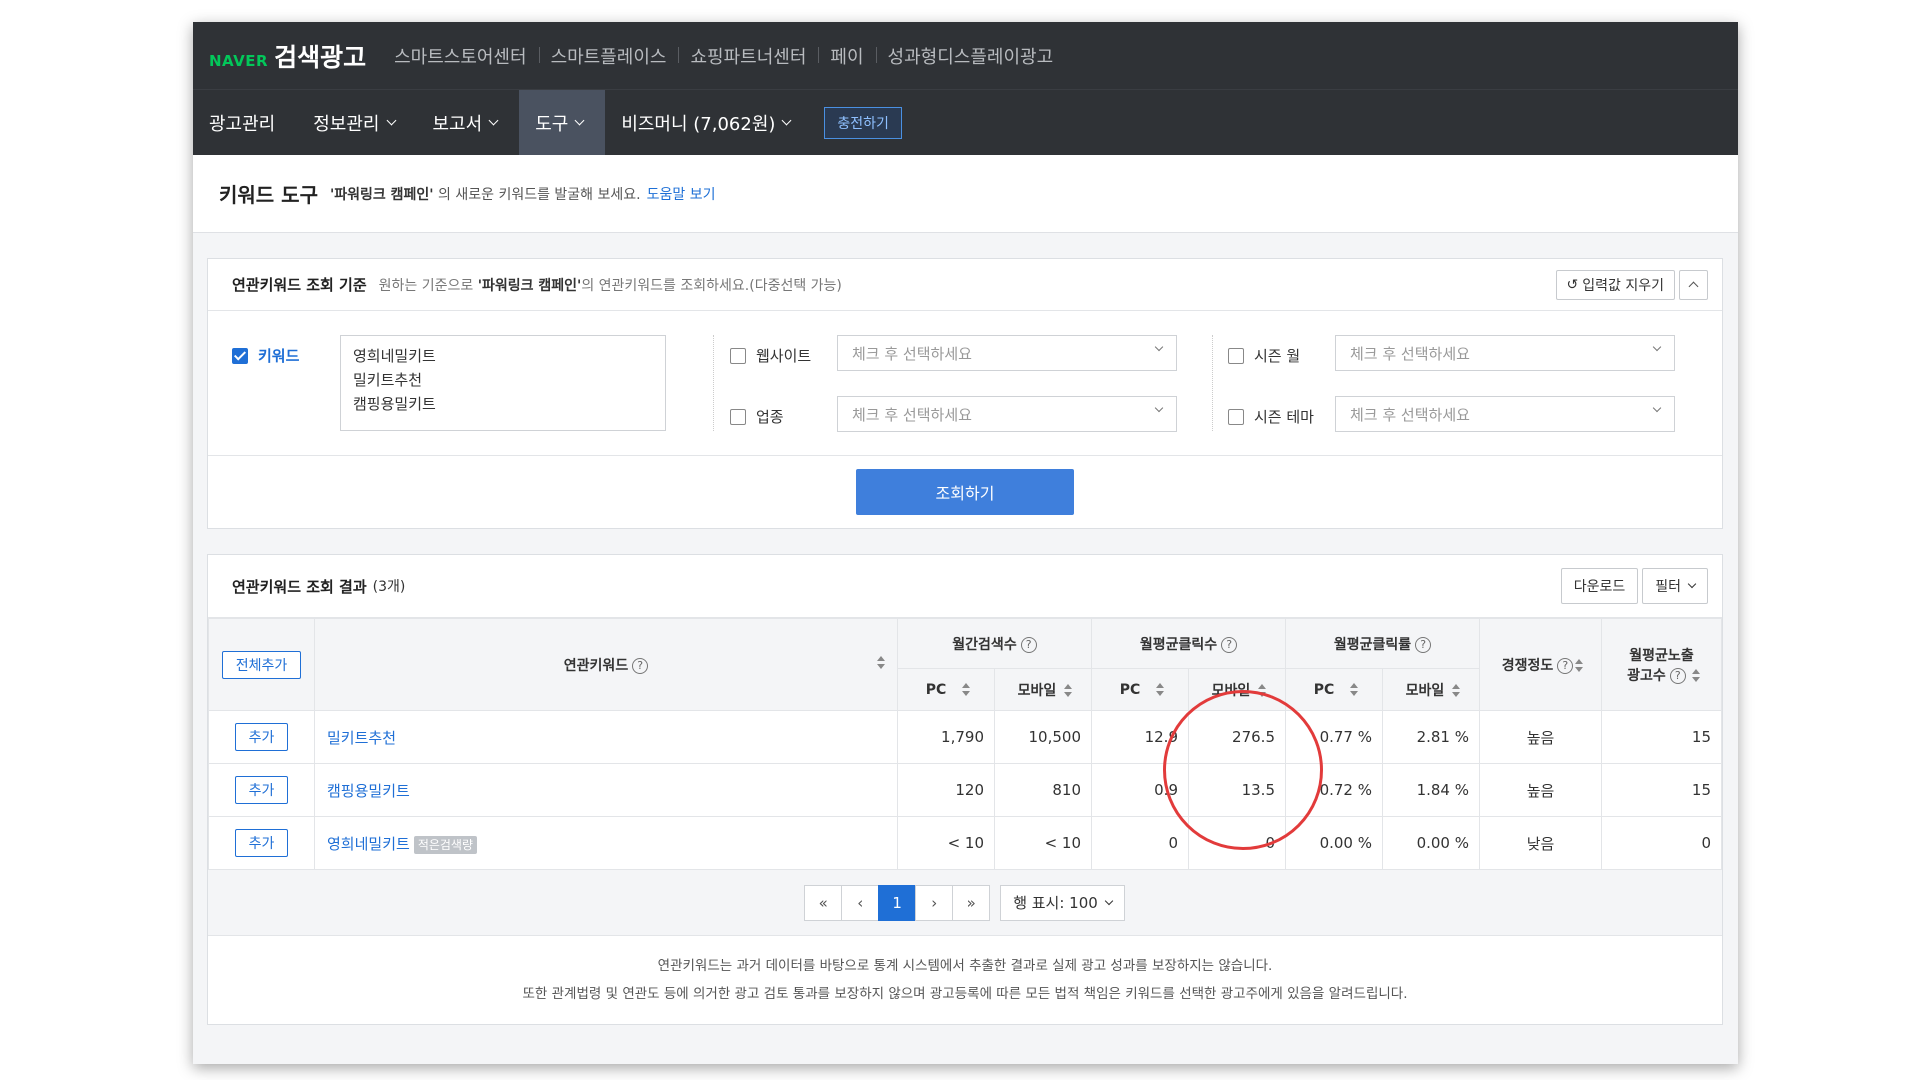  Describe the element at coordinates (748, 56) in the screenshot. I see `site-link-shopping-partner: 쇼핑파트너센터` at that location.